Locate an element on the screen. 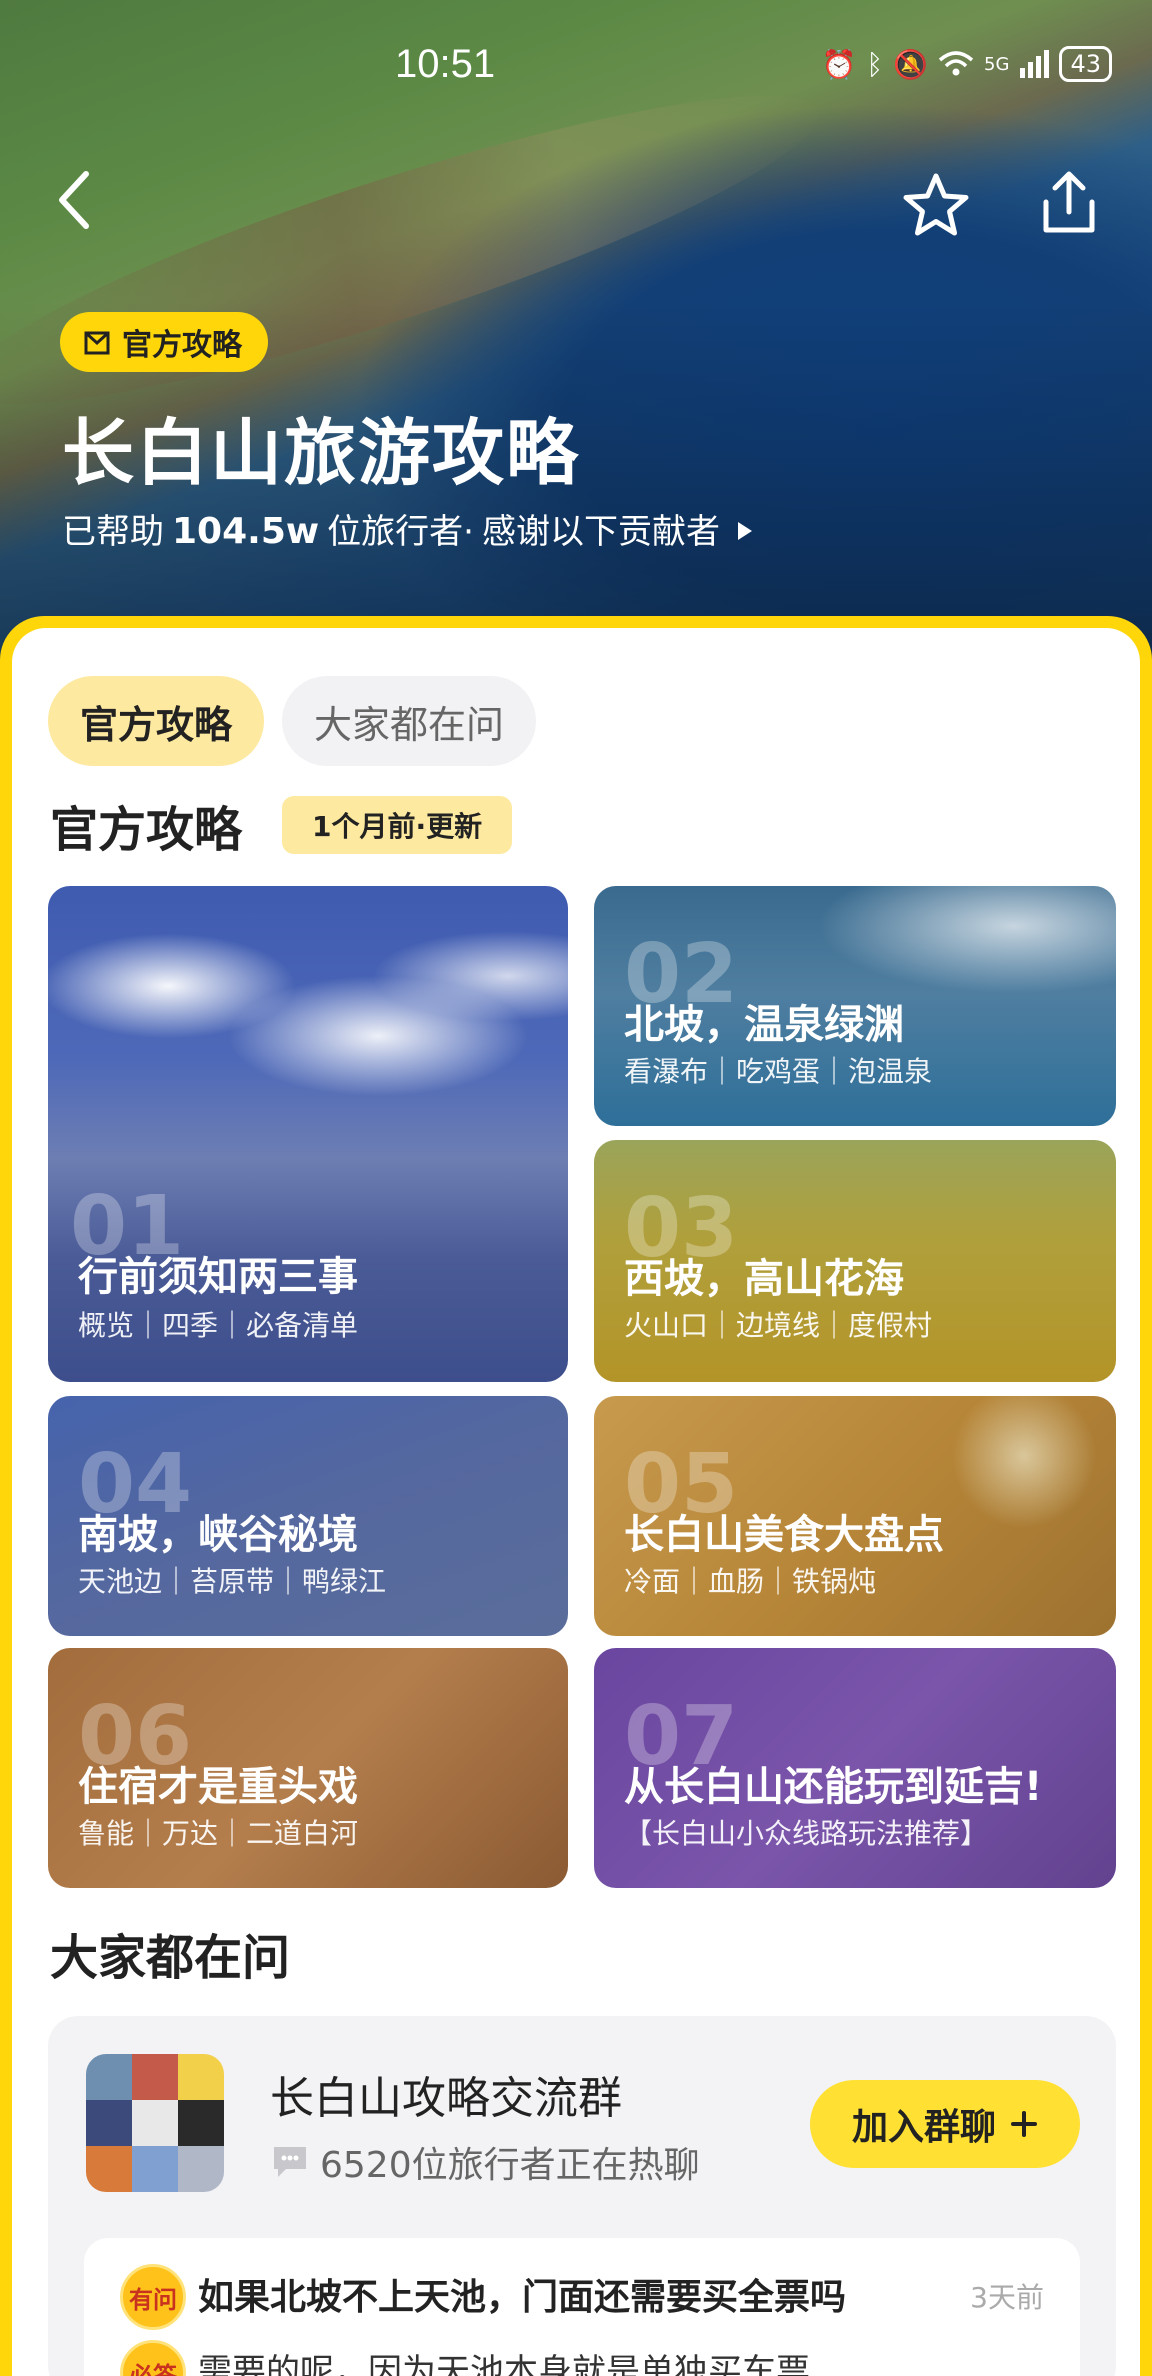 The width and height of the screenshot is (1152, 2376). guide-title: 从长白山还能玩到延吉! is located at coordinates (833, 1787).